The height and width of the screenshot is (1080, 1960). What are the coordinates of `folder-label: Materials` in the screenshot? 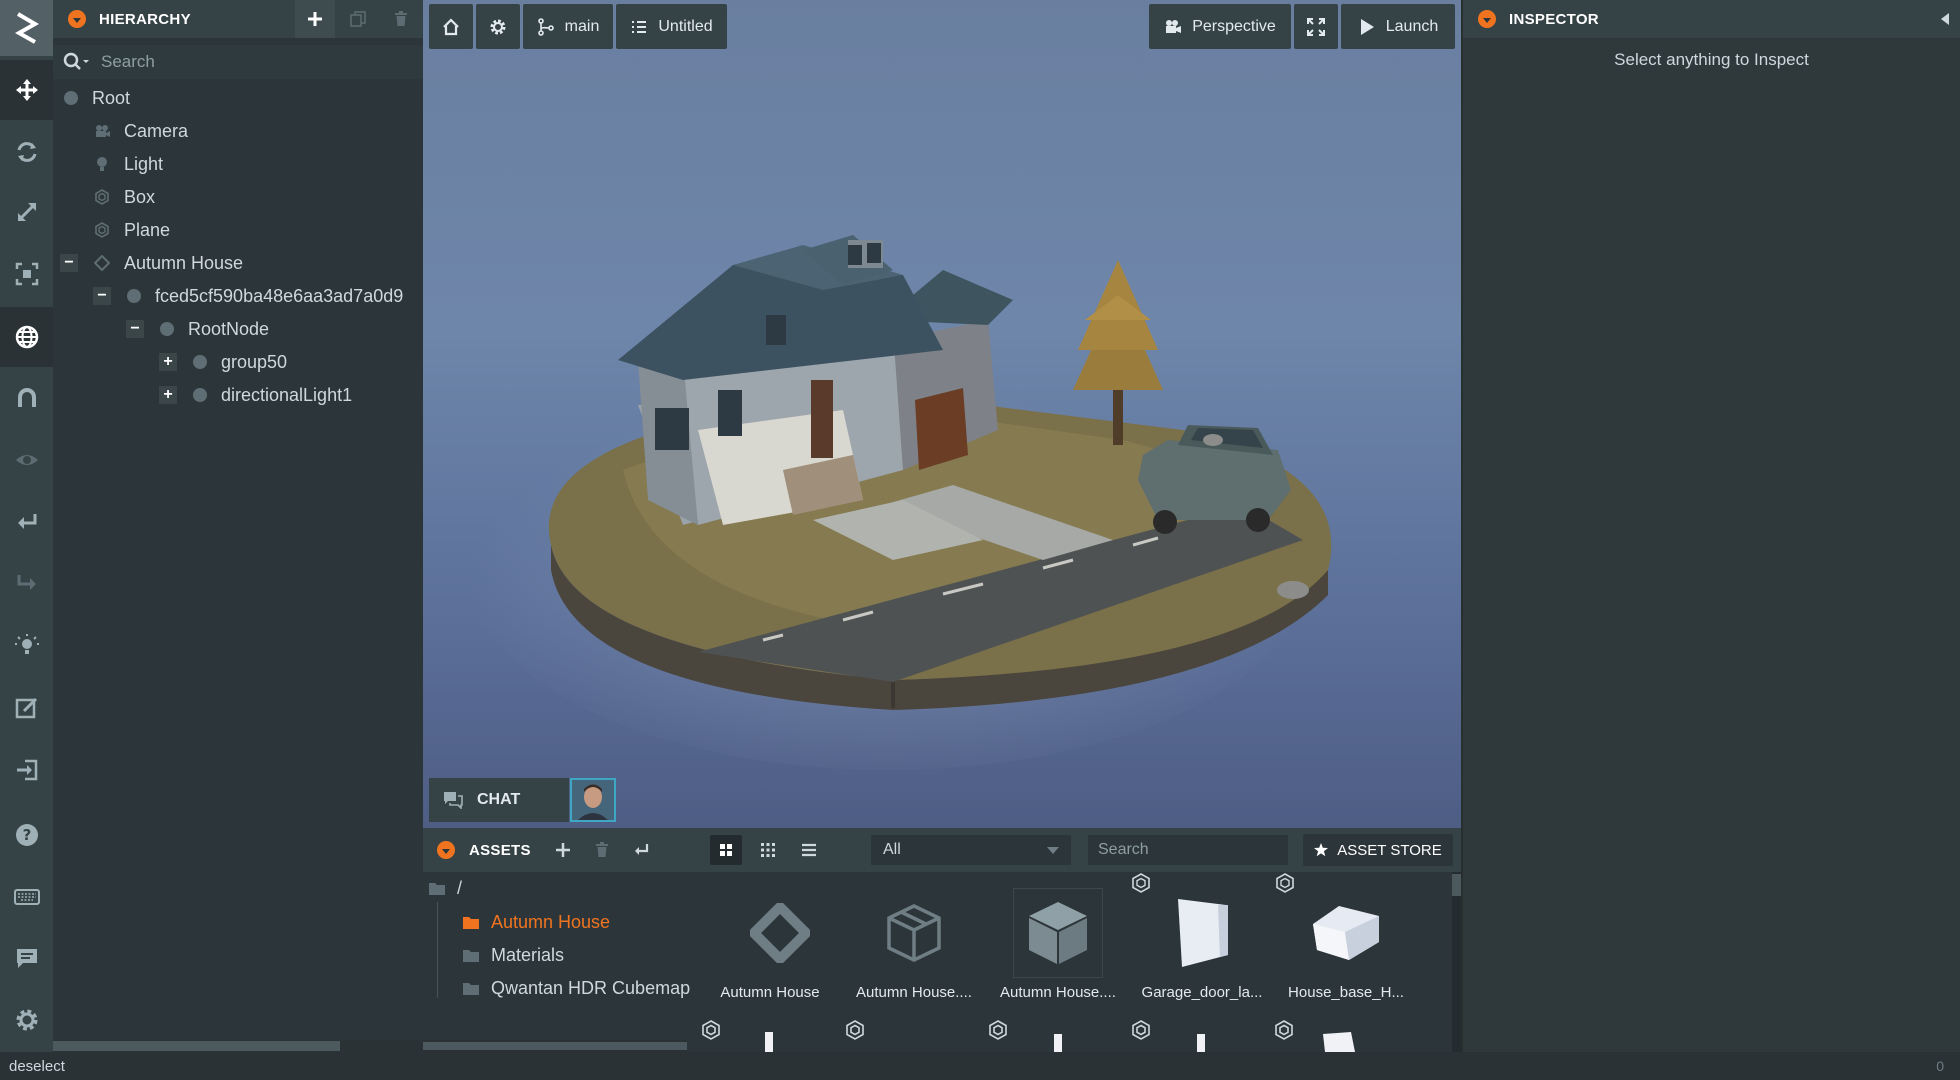 It's located at (528, 954).